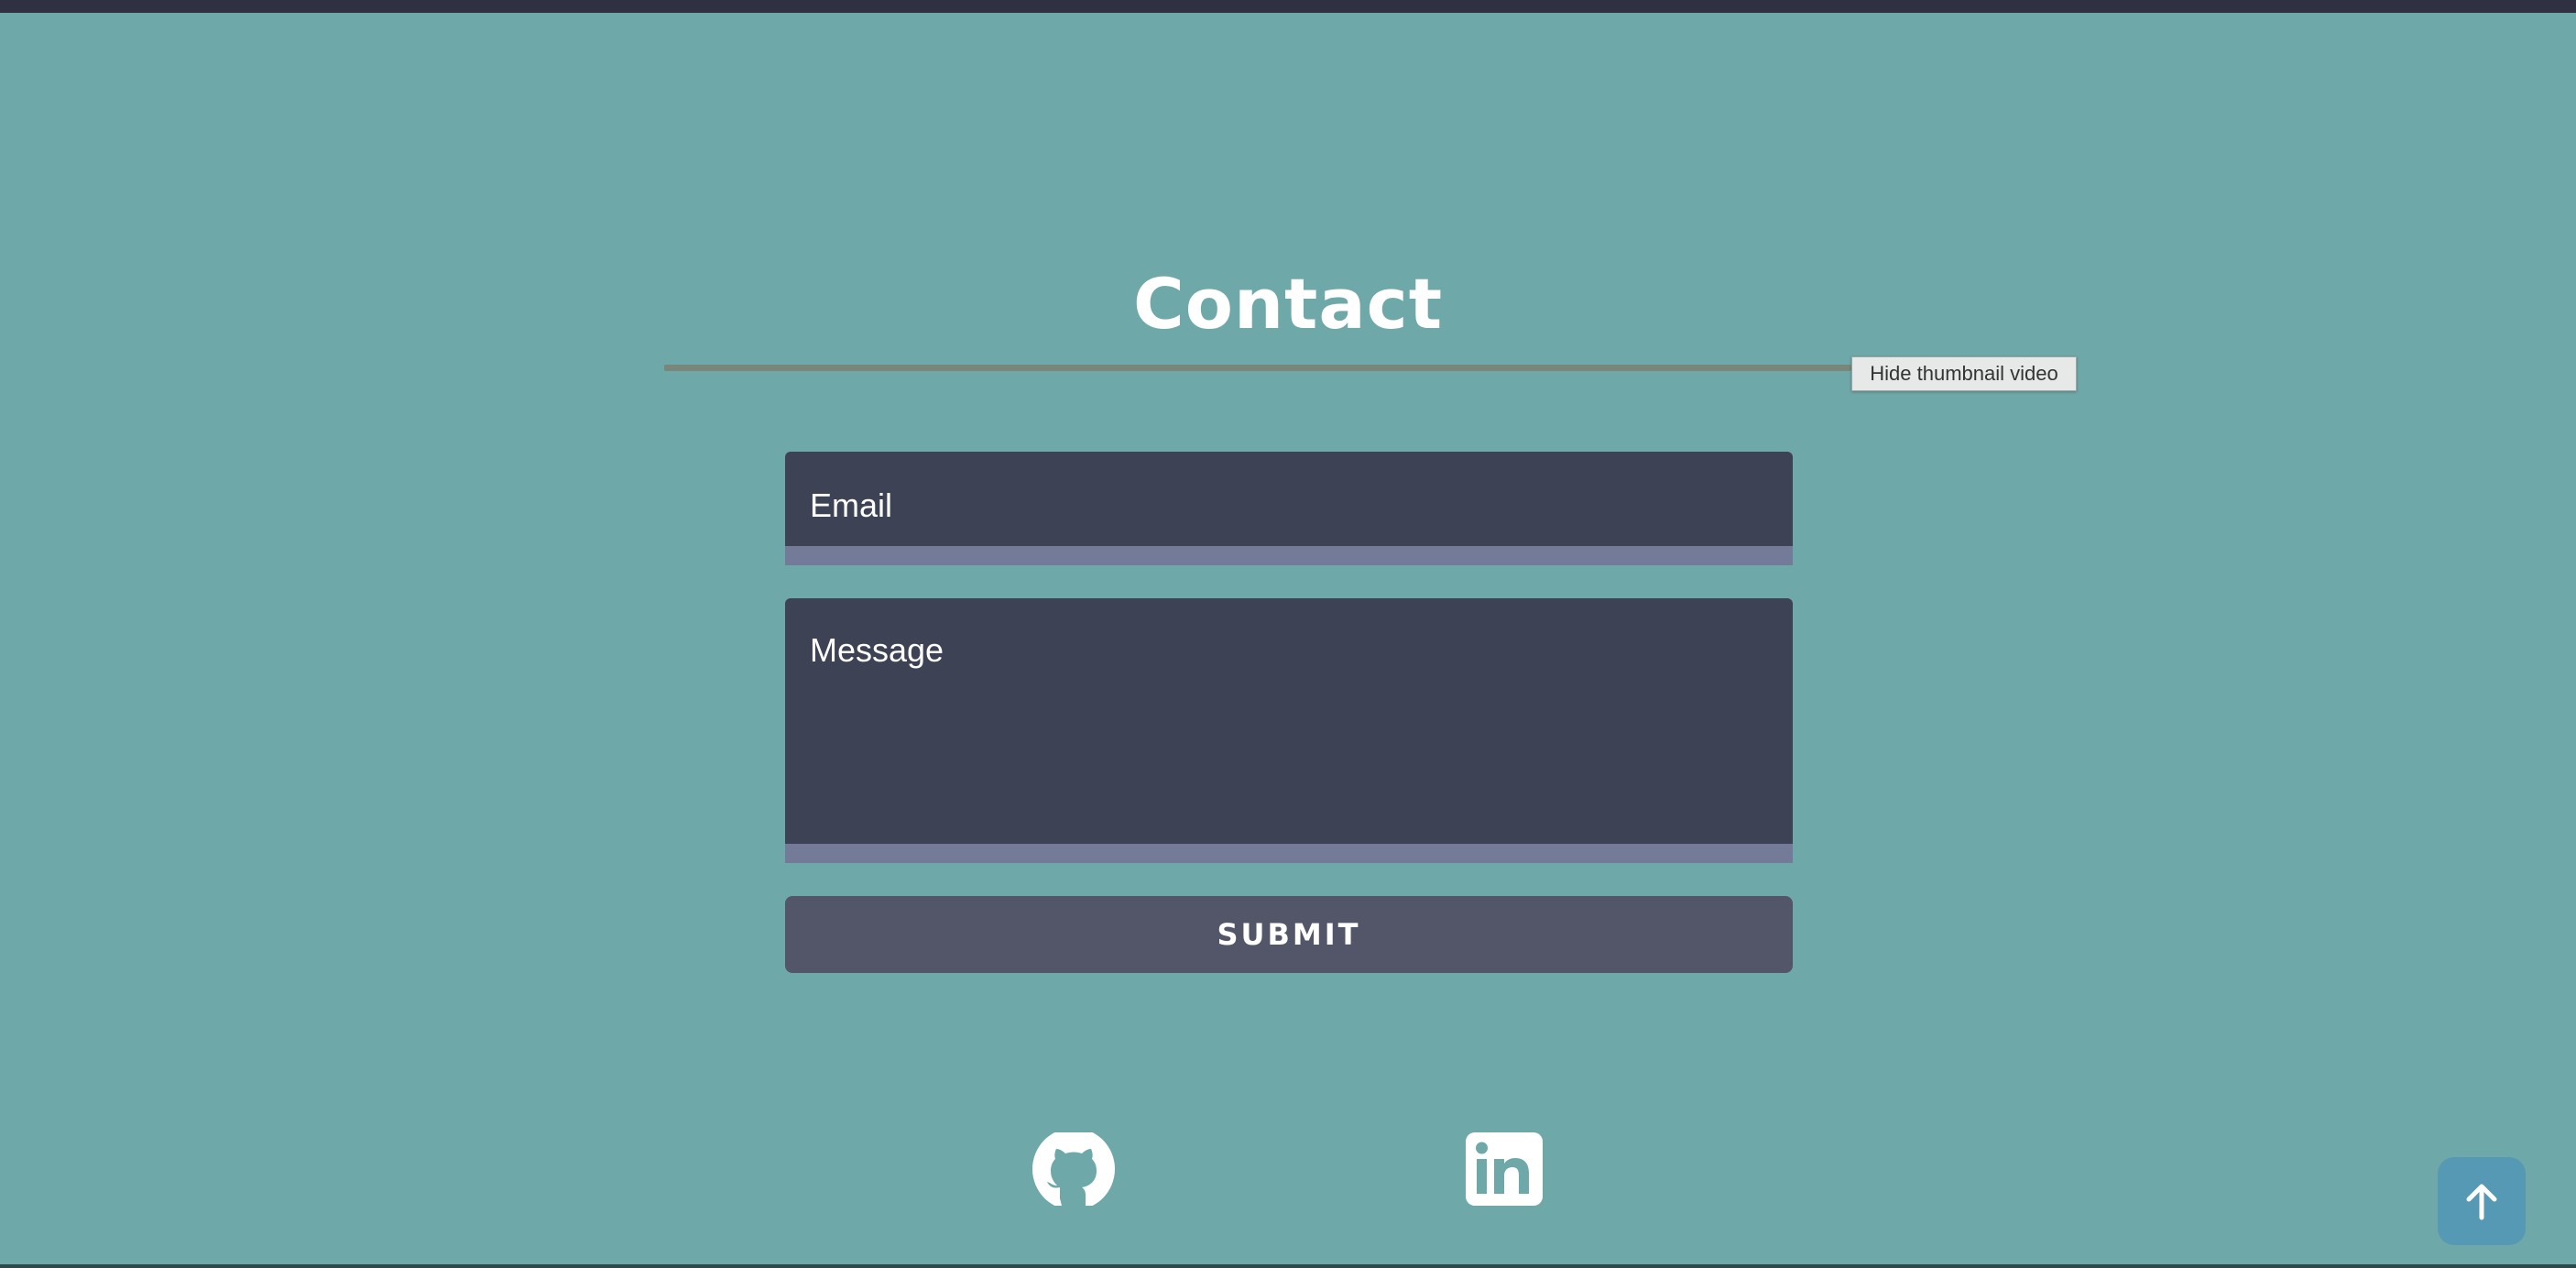  Describe the element at coordinates (1258, 368) in the screenshot. I see `title-divider` at that location.